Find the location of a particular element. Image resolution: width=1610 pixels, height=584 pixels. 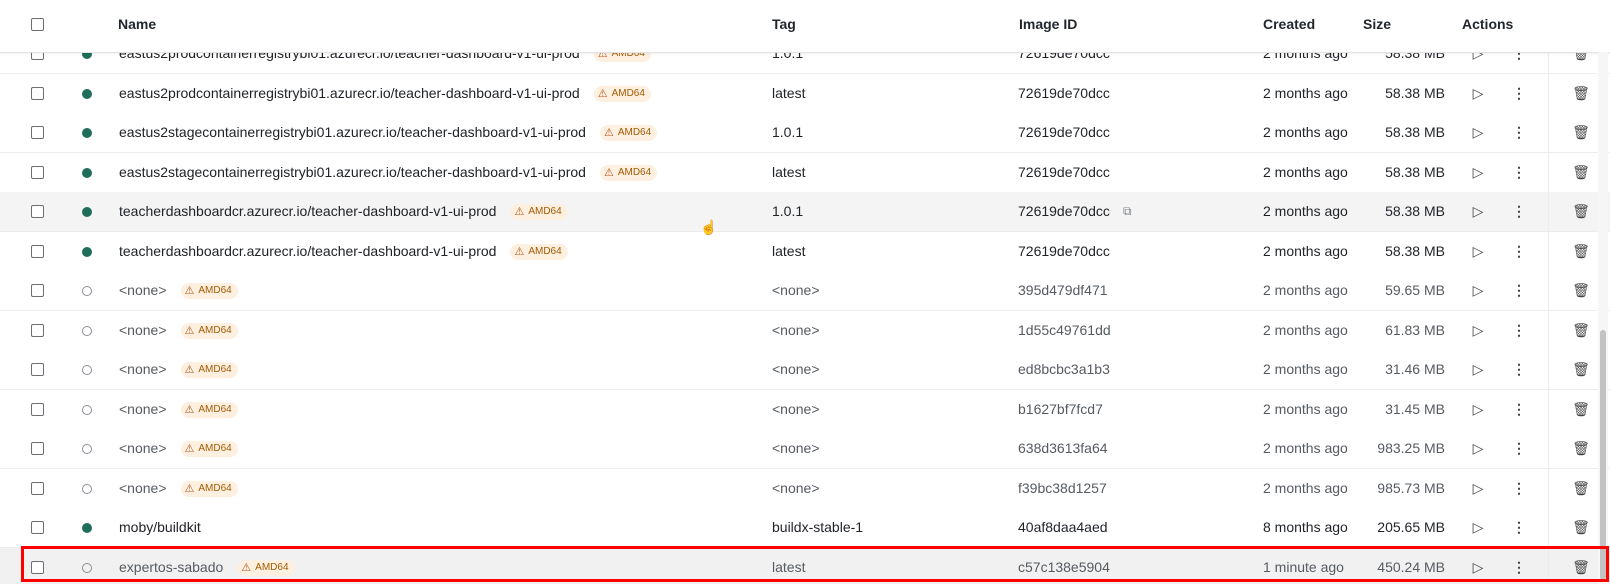

copy-icon: ⧉ is located at coordinates (1127, 211).